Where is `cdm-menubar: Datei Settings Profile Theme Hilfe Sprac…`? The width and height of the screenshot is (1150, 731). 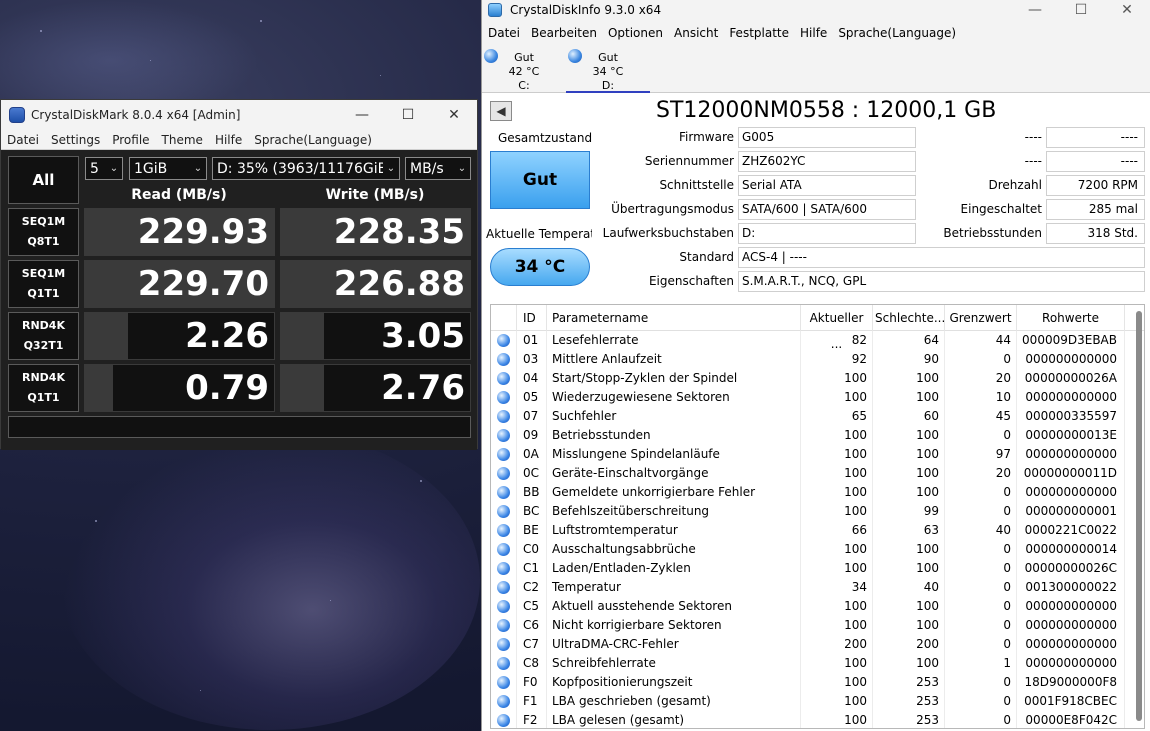
cdm-menubar: Datei Settings Profile Theme Hilfe Sprac… is located at coordinates (239, 140).